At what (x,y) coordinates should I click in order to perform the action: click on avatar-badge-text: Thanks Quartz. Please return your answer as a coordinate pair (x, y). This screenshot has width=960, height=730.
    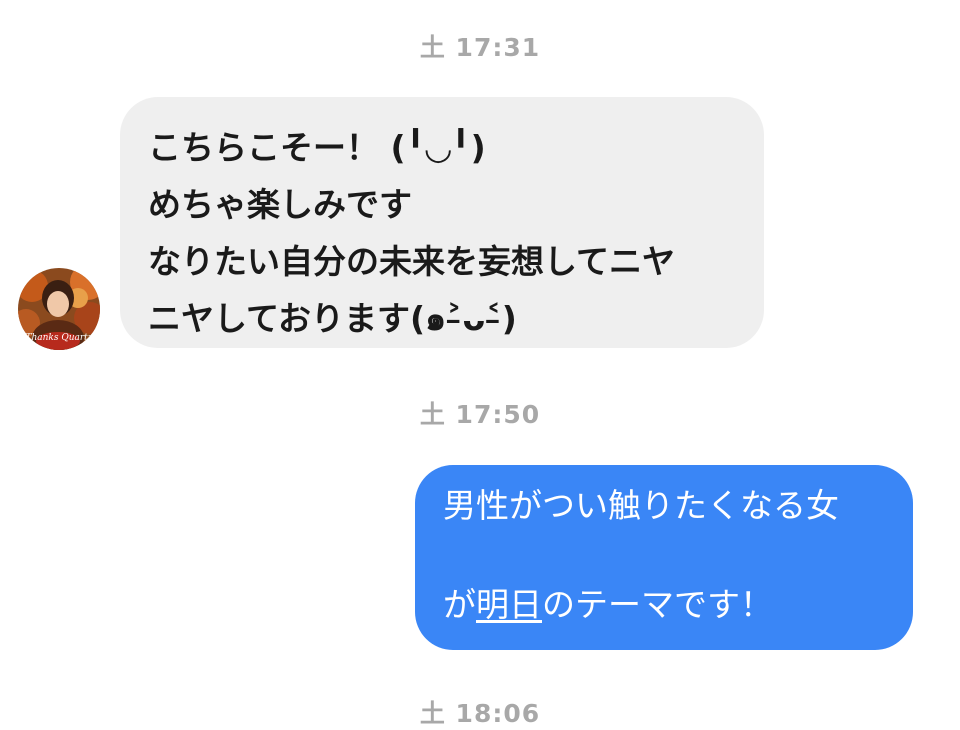
    Looking at the image, I should click on (58, 338).